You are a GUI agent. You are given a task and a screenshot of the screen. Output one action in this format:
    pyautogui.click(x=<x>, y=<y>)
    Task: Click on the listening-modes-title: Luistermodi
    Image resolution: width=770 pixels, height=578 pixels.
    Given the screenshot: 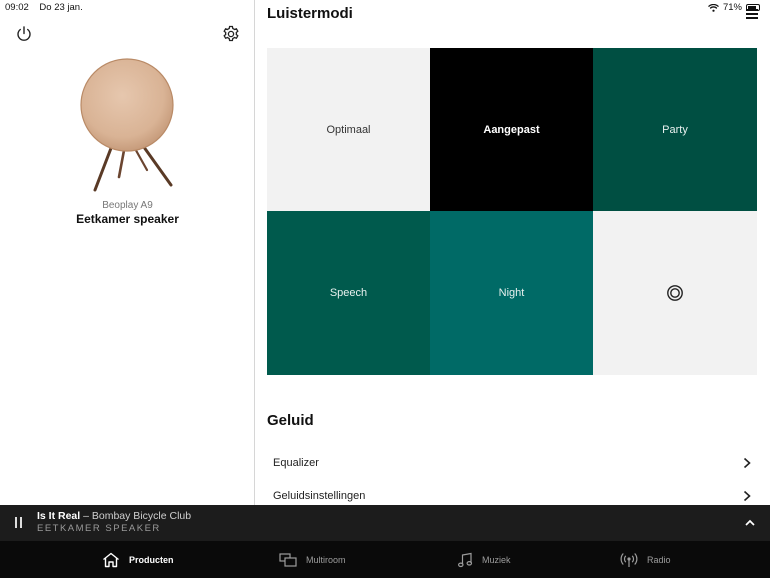 What is the action you would take?
    pyautogui.click(x=310, y=13)
    